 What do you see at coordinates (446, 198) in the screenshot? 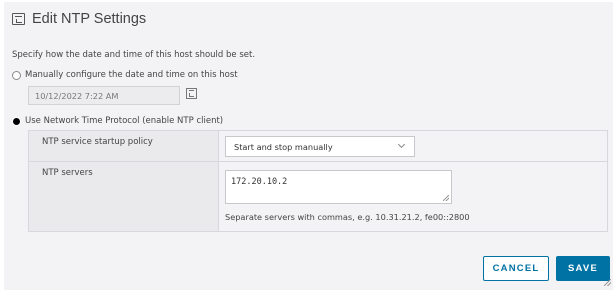
I see `resize-grip-icon` at bounding box center [446, 198].